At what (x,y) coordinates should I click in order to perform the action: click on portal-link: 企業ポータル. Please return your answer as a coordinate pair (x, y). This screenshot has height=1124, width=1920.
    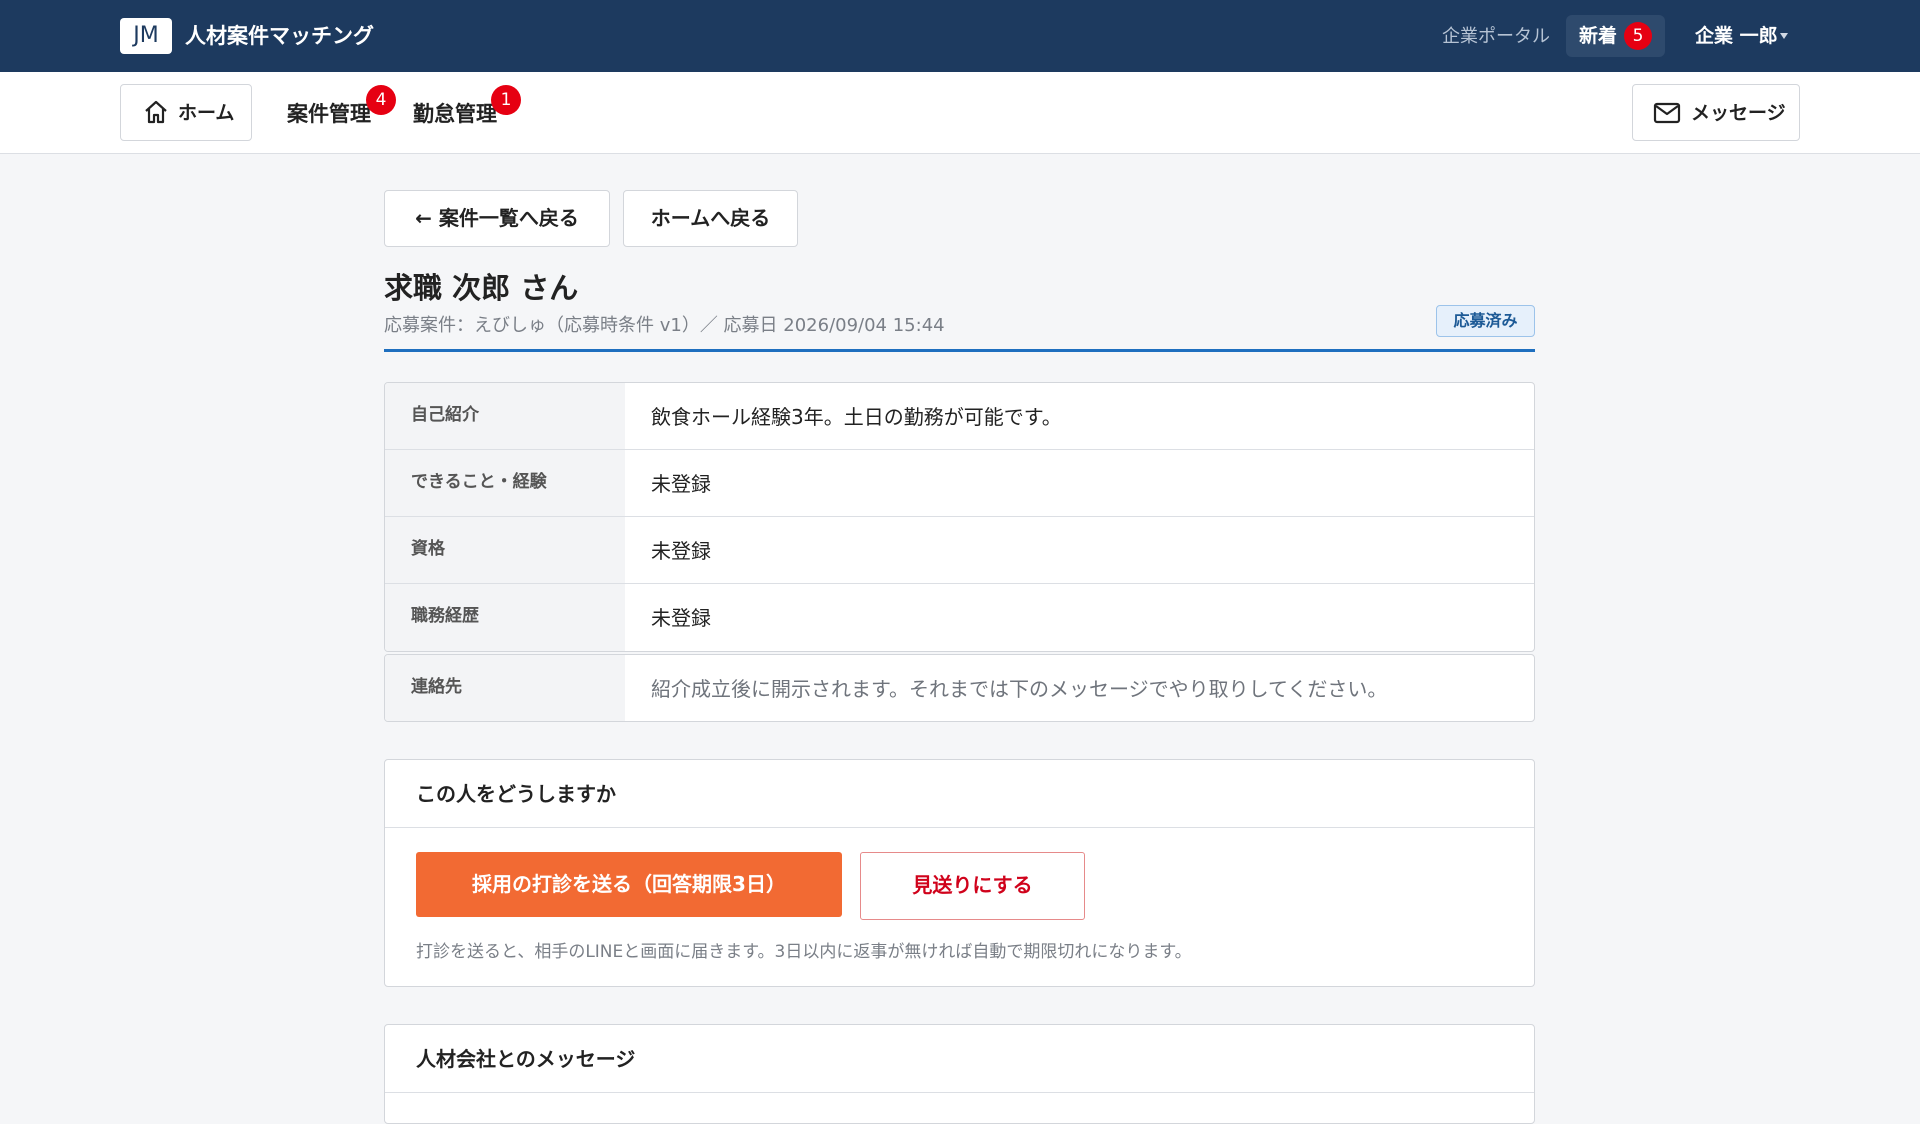
    Looking at the image, I should click on (1496, 37).